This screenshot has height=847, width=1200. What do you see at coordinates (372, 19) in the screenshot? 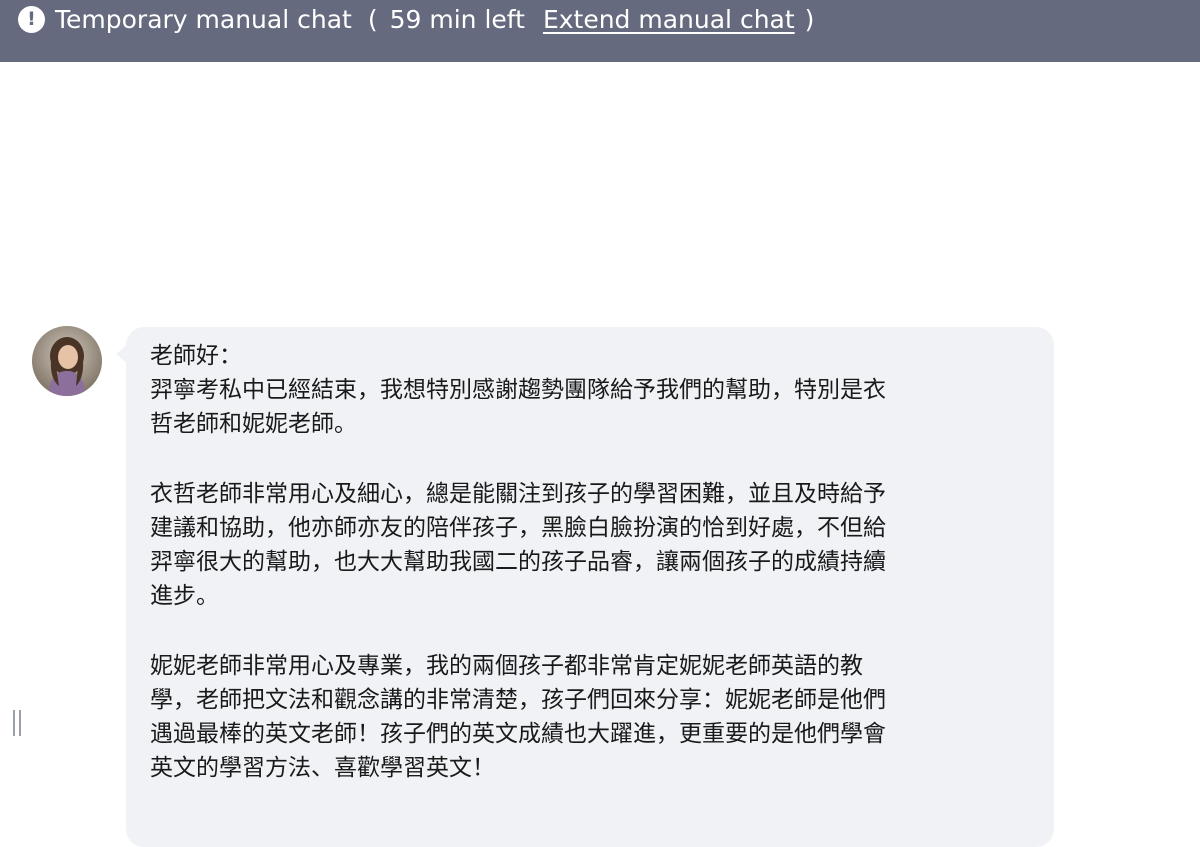
I see `open-paren: (` at bounding box center [372, 19].